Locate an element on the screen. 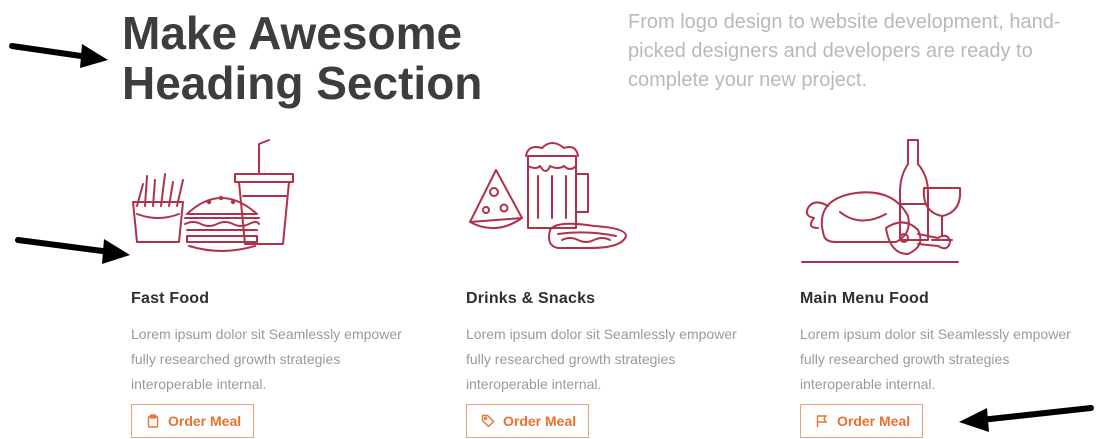  heading-line-2: Heading Section is located at coordinates (302, 83).